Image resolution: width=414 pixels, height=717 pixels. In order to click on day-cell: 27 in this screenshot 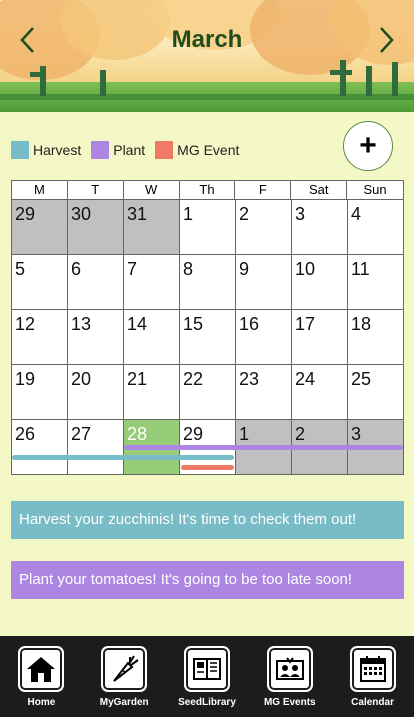, I will do `click(96, 447)`.